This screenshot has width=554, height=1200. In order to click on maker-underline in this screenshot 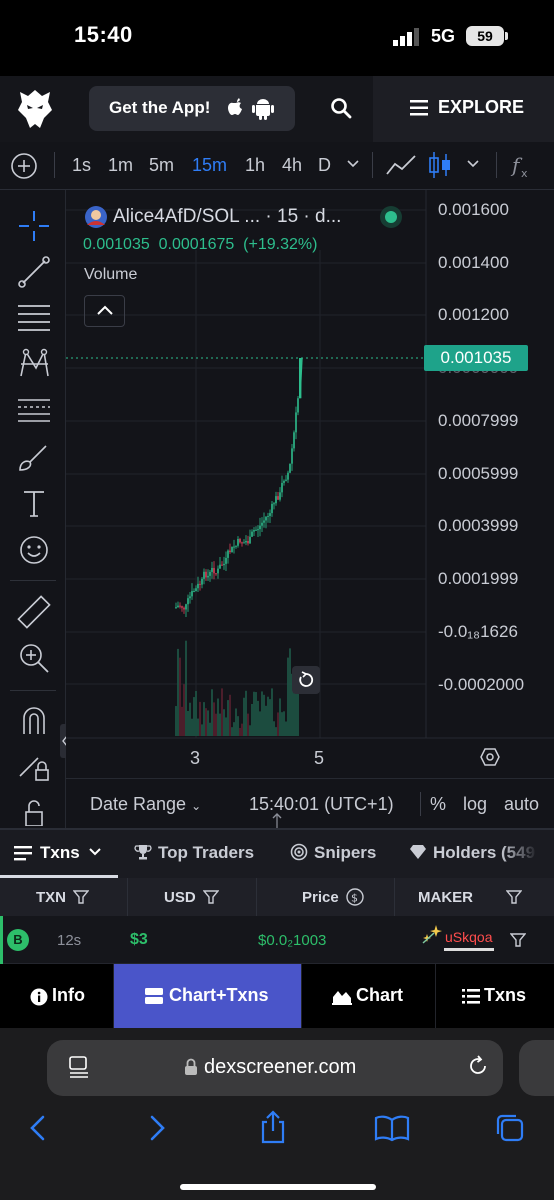, I will do `click(469, 949)`.